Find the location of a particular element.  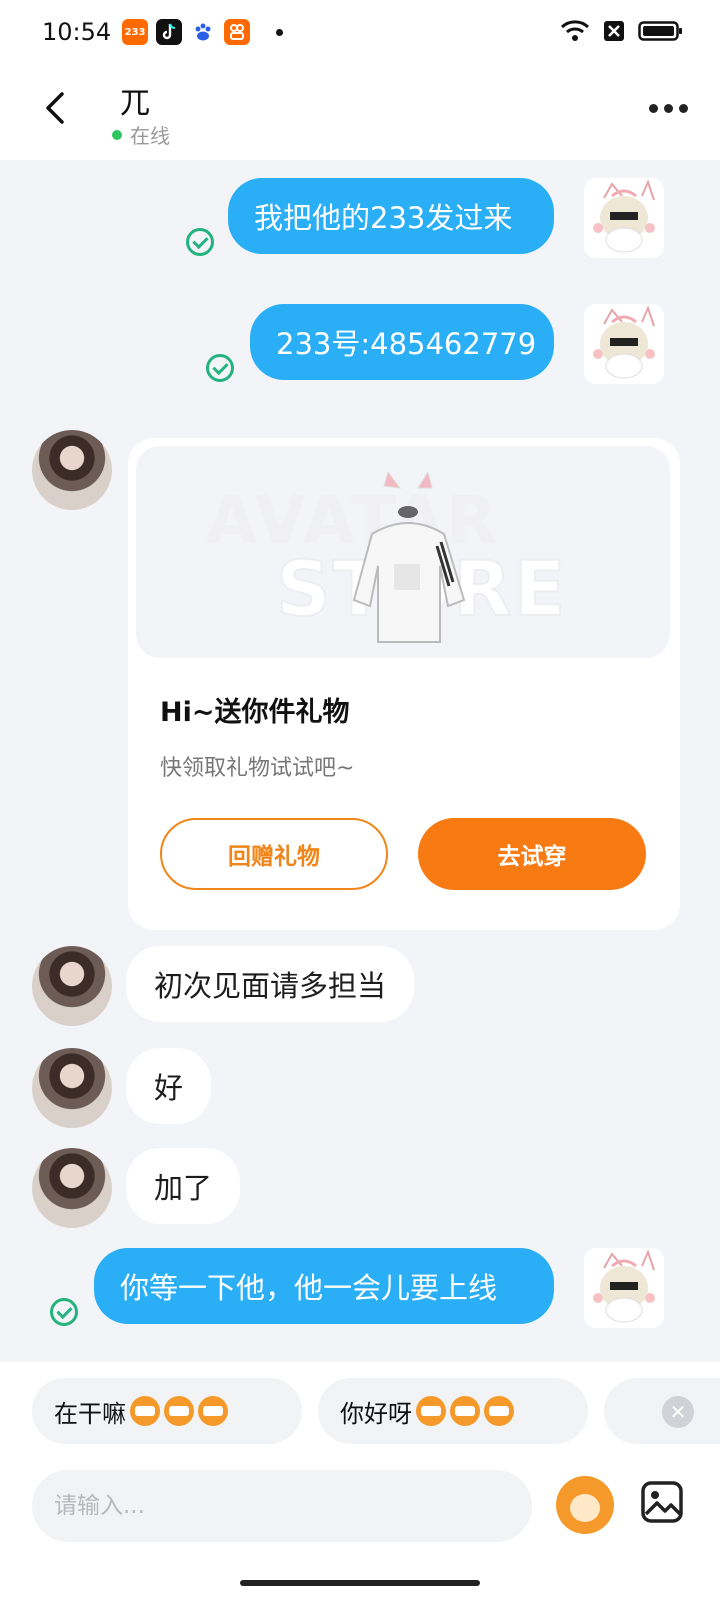

message-text: 233号:485462779 is located at coordinates (406, 344).